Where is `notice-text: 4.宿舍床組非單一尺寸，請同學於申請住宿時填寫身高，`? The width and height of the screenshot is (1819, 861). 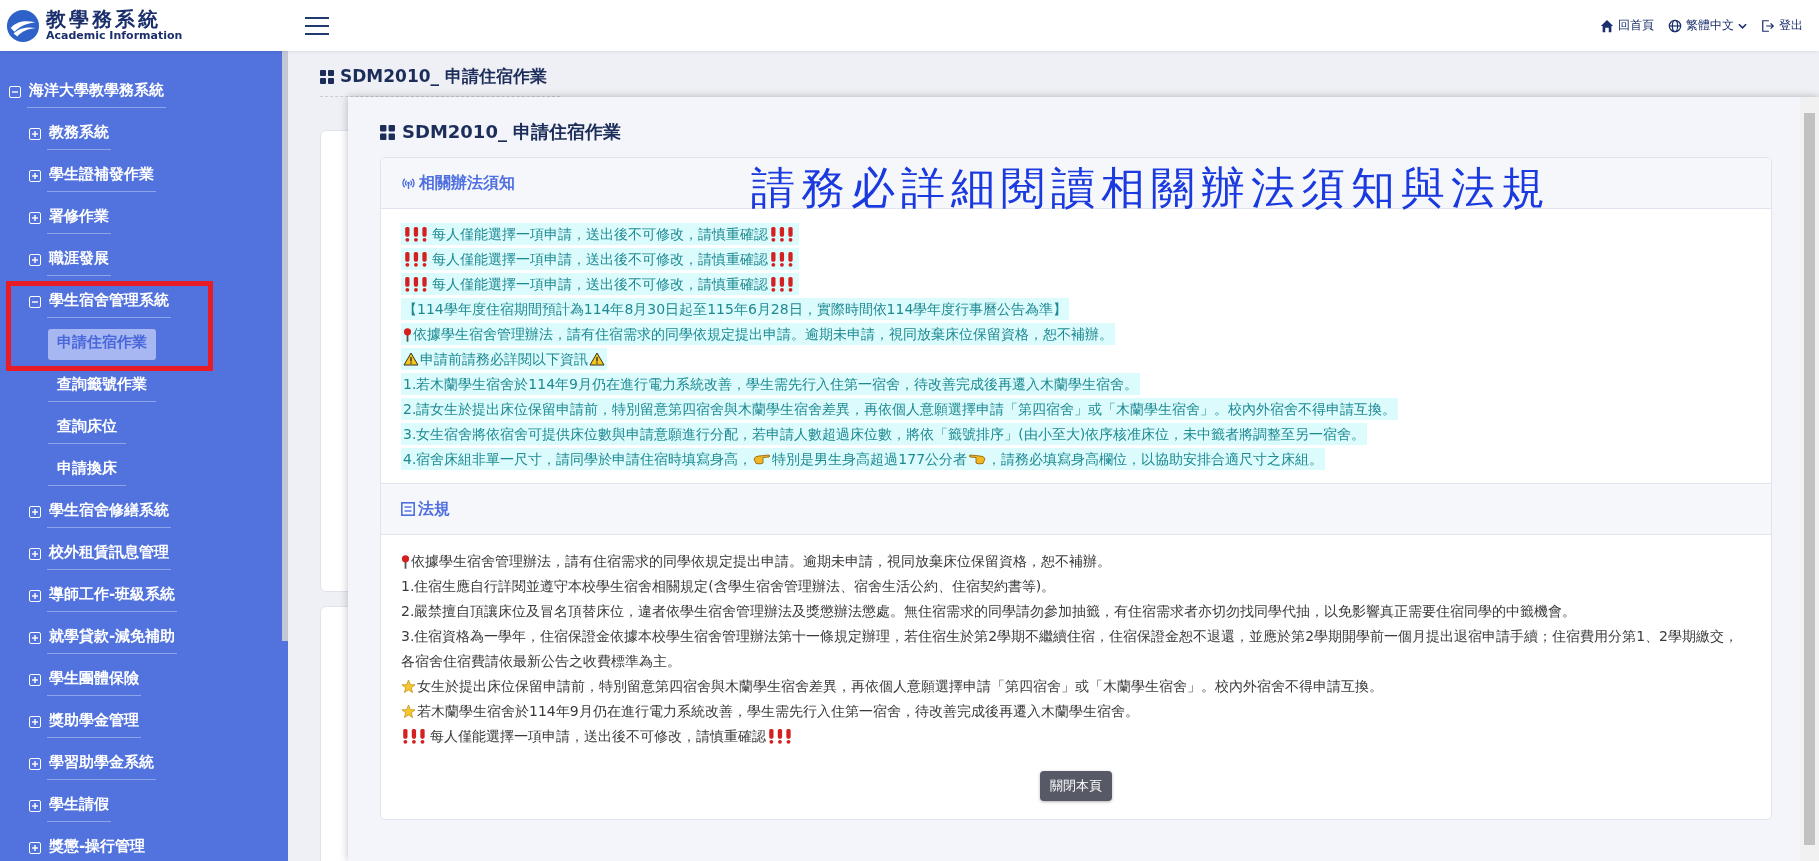
notice-text: 4.宿舍床組非單一尺寸，請同學於申請住宿時填寫身高， is located at coordinates (578, 459).